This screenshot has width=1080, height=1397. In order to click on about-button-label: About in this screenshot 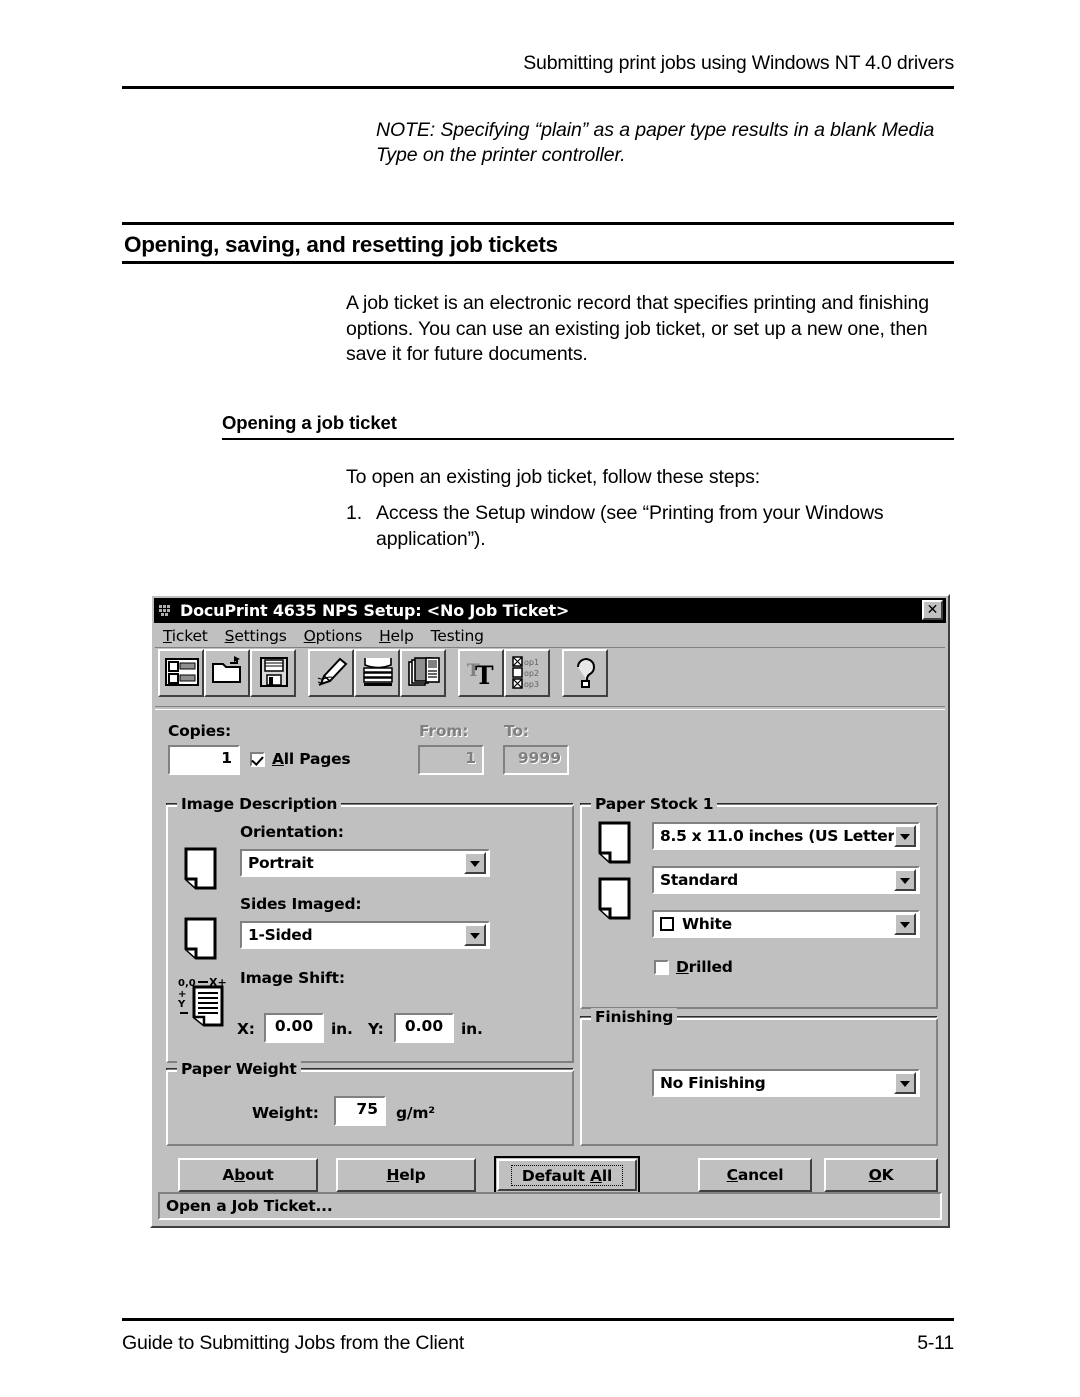, I will do `click(248, 1175)`.